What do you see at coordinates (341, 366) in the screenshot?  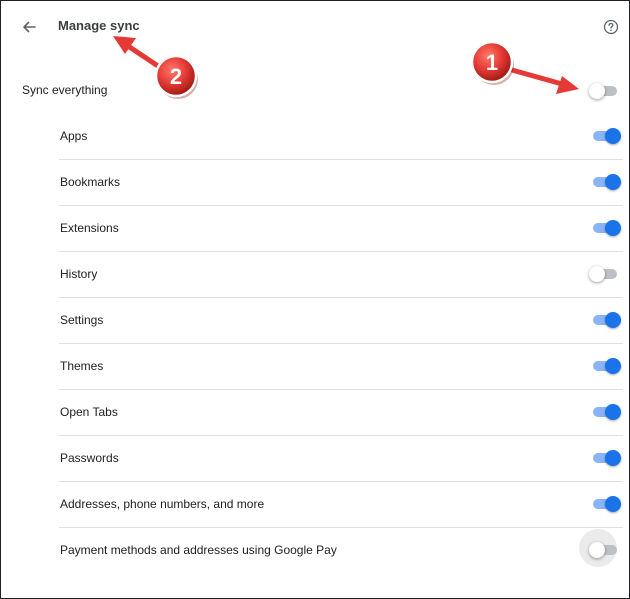 I see `sync-item-themes: Themes` at bounding box center [341, 366].